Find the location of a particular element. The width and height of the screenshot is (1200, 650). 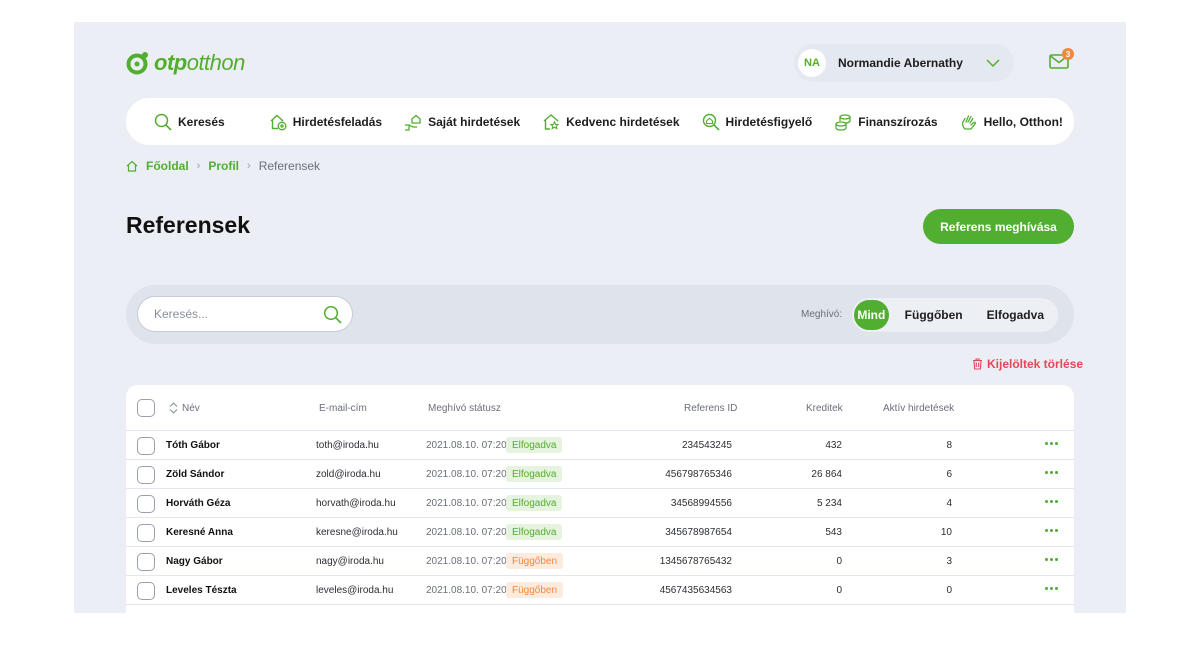

row-active-ads: 4 is located at coordinates (949, 503).